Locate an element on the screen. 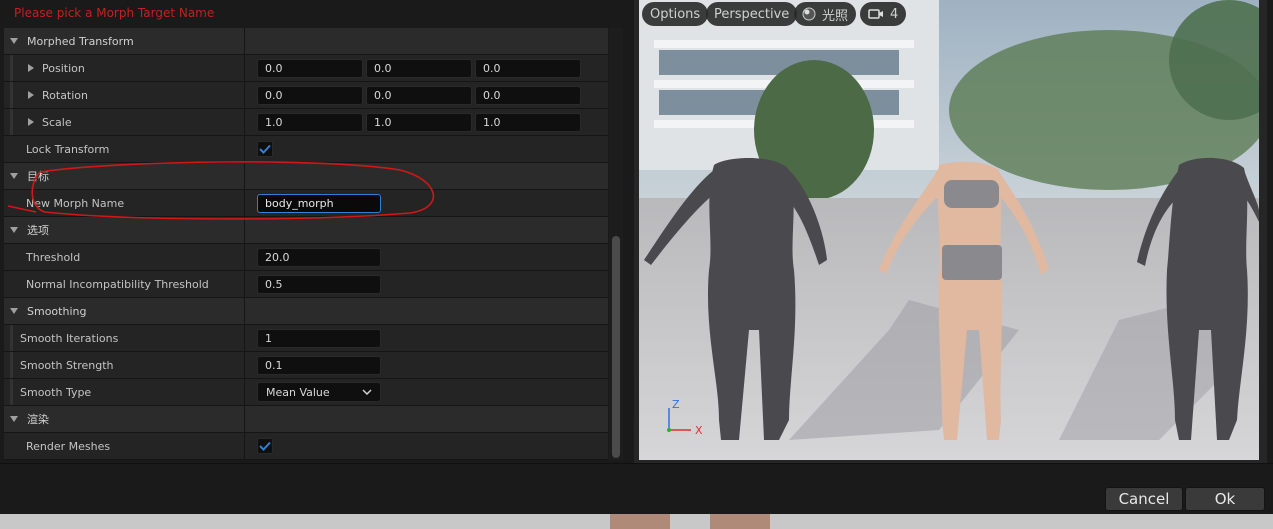 Image resolution: width=1273 pixels, height=529 pixels. camera-speed-button: 4 is located at coordinates (883, 14).